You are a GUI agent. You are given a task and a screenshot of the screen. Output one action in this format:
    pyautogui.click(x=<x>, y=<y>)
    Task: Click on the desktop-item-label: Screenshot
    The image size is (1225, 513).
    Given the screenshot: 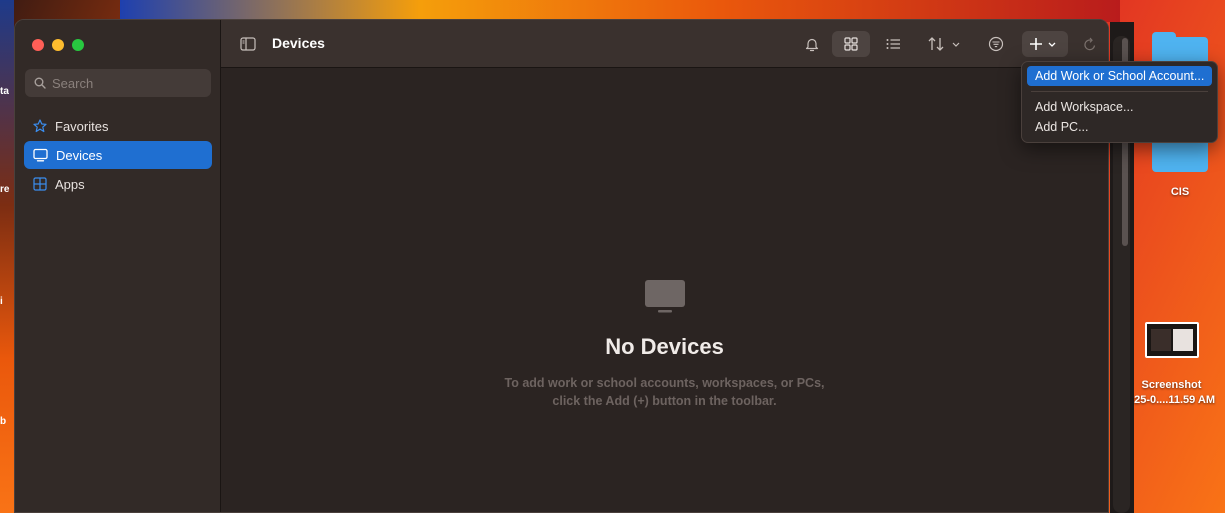 What is the action you would take?
    pyautogui.click(x=1171, y=385)
    